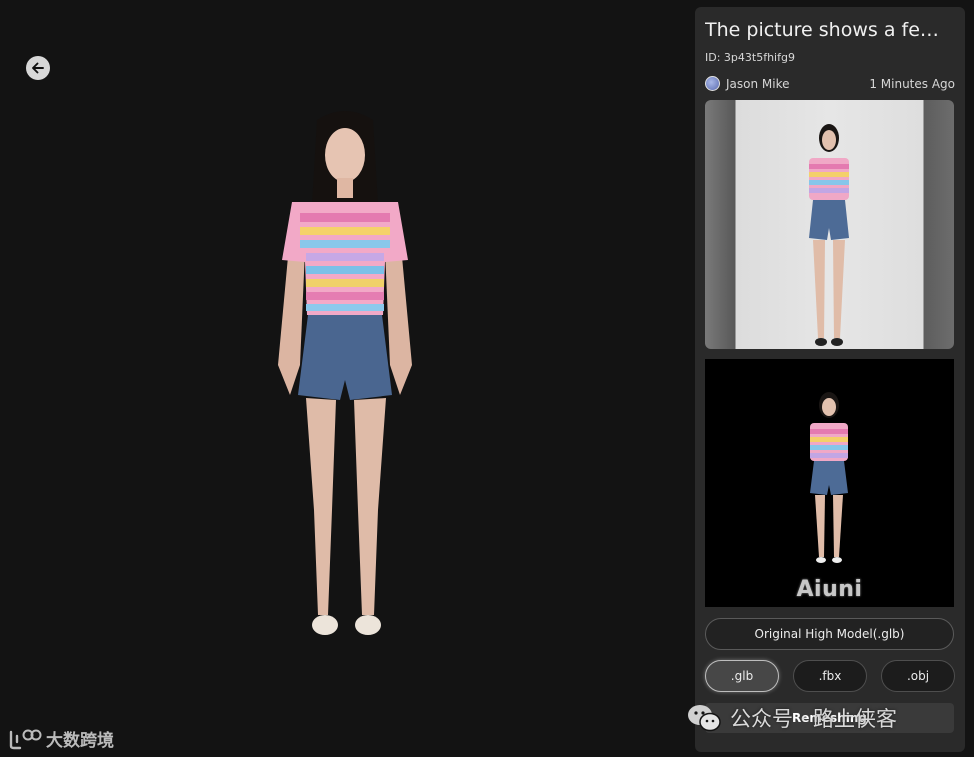 The width and height of the screenshot is (974, 757). I want to click on download-original-button: Original High Model(.glb), so click(829, 634).